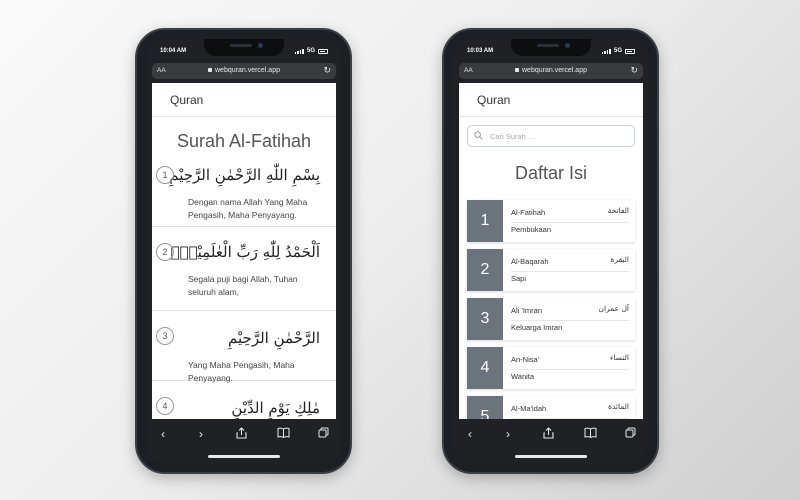 This screenshot has width=800, height=500. I want to click on surah-card: 4 An-Nisa' النساء Wanita, so click(551, 368).